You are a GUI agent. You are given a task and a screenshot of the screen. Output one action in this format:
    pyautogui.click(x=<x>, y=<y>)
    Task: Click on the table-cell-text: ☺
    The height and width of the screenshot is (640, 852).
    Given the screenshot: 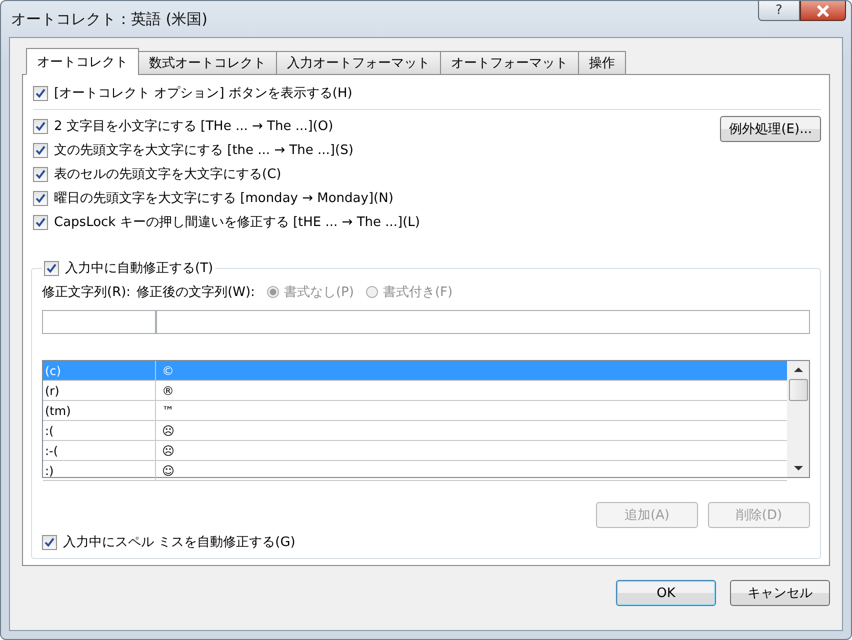 What is the action you would take?
    pyautogui.click(x=168, y=471)
    